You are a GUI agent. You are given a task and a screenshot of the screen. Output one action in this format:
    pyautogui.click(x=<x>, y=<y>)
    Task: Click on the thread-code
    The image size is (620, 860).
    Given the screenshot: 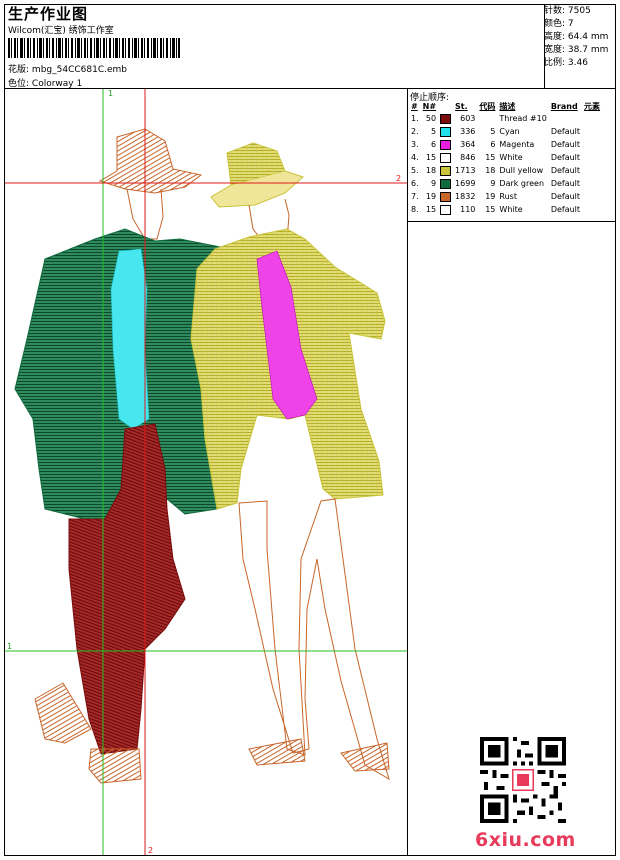 What is the action you would take?
    pyautogui.click(x=487, y=118)
    